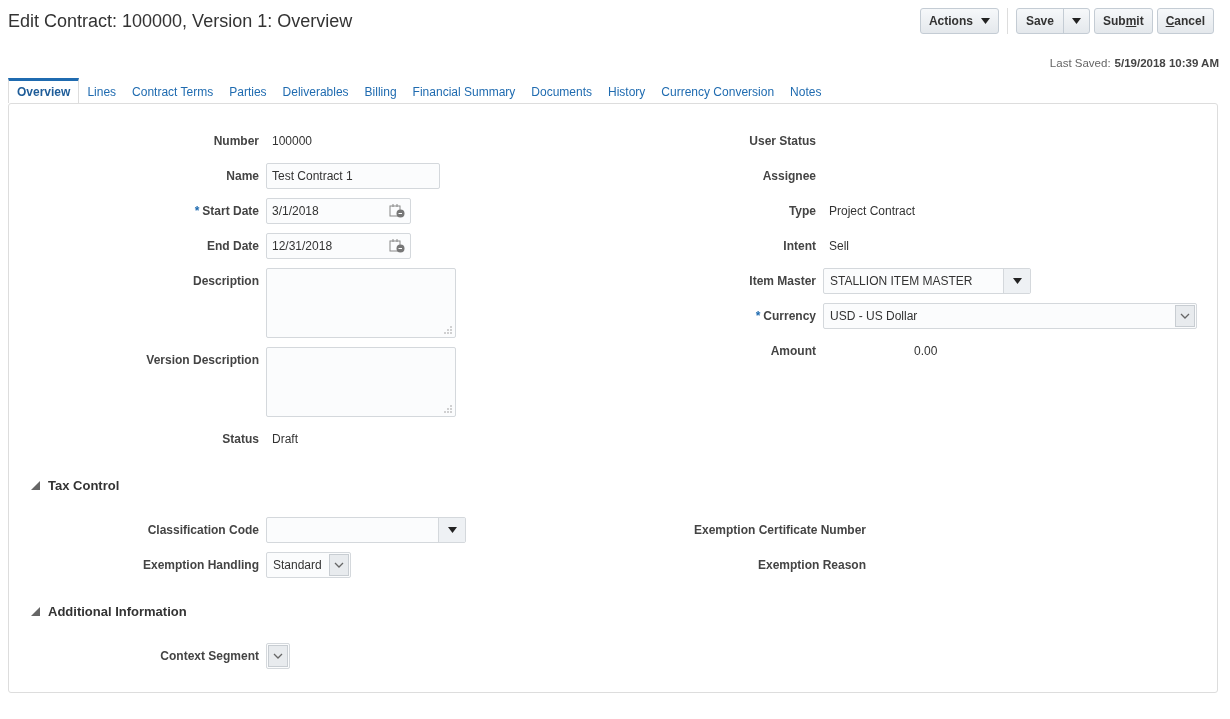 The height and width of the screenshot is (719, 1230). I want to click on page-title: Edit Contract: 100000, Version 1: Overview, so click(180, 21).